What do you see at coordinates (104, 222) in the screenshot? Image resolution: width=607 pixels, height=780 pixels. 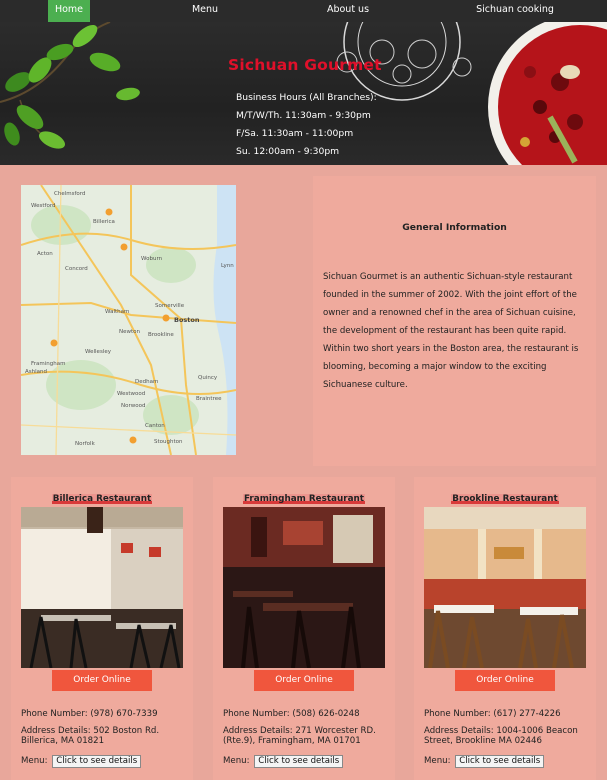 I see `map-label: Billerica` at bounding box center [104, 222].